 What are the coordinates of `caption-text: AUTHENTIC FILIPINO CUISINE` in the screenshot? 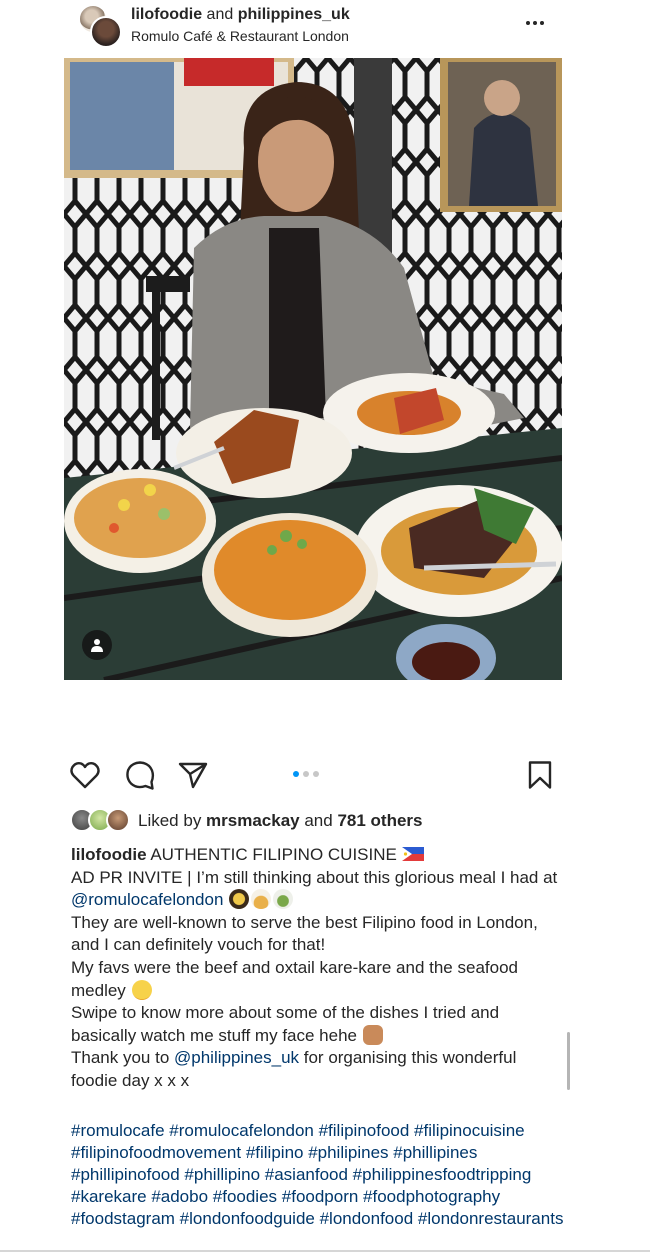 It's located at (274, 854).